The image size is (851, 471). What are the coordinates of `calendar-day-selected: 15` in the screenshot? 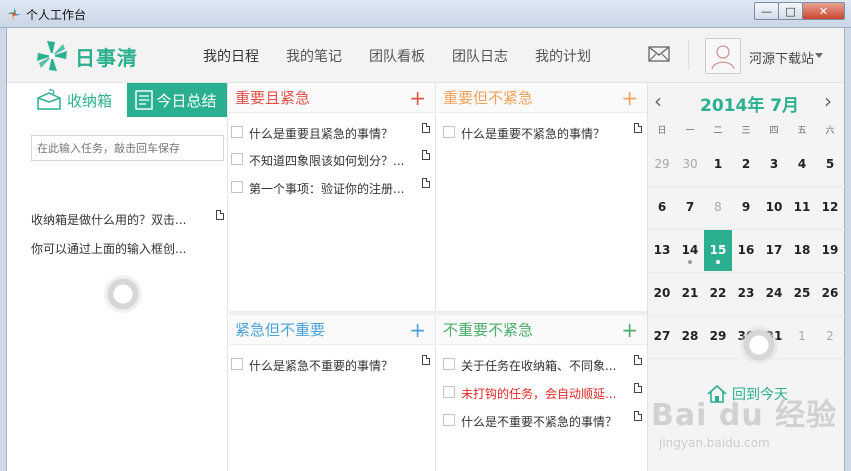 It's located at (718, 250).